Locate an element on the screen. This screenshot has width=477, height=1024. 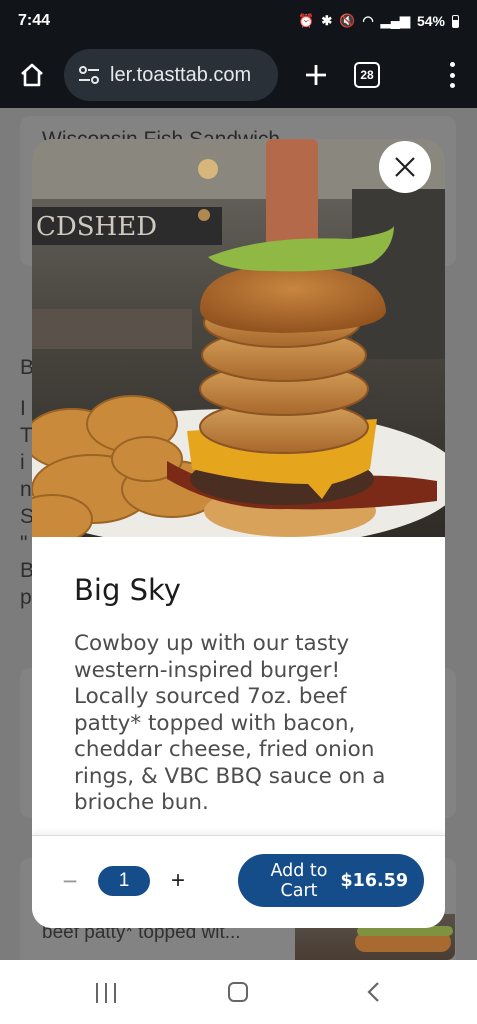
home-nav-icon is located at coordinates (238, 992).